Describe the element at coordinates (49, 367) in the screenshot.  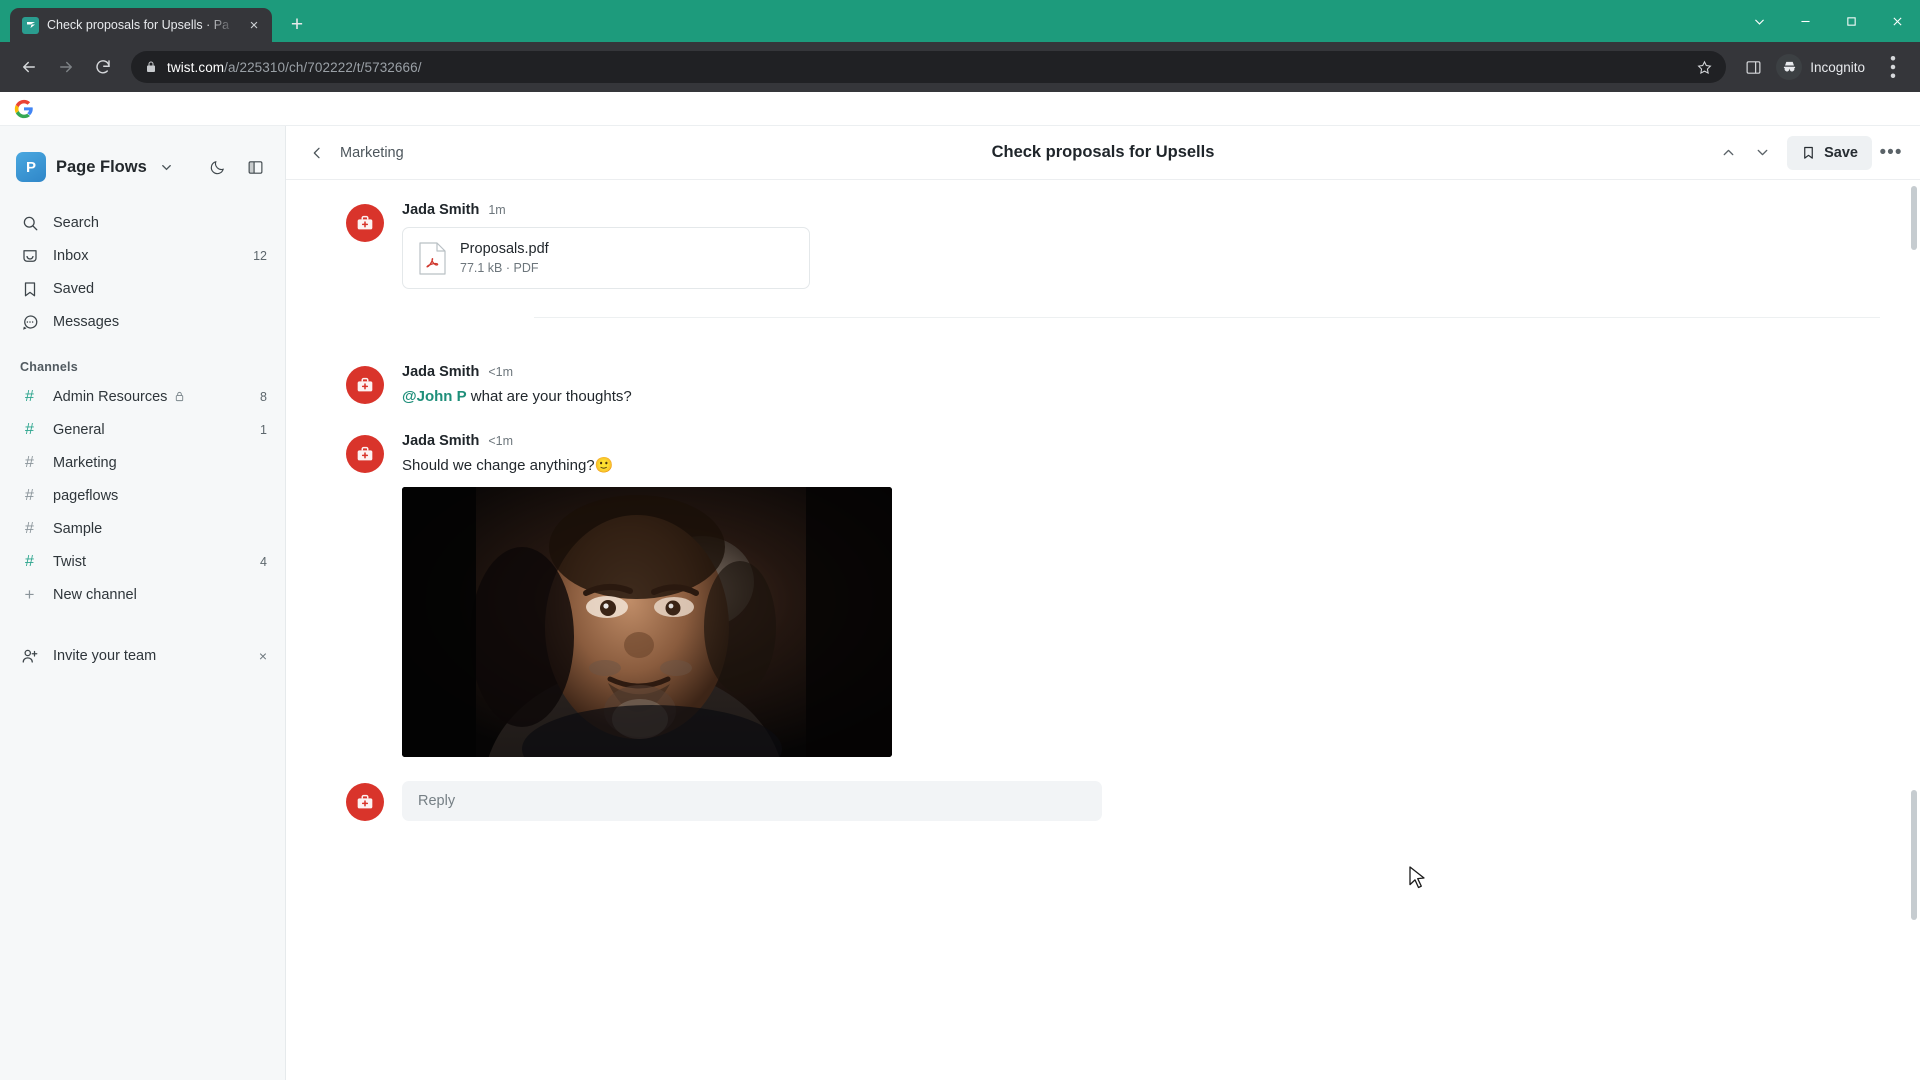
I see `channels-section-title: Channels` at that location.